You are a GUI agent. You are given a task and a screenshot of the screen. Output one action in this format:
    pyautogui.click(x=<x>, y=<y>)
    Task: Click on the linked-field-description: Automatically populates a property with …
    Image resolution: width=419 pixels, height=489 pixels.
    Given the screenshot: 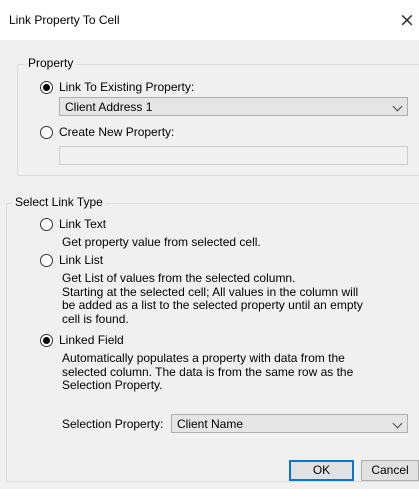 What is the action you would take?
    pyautogui.click(x=208, y=371)
    